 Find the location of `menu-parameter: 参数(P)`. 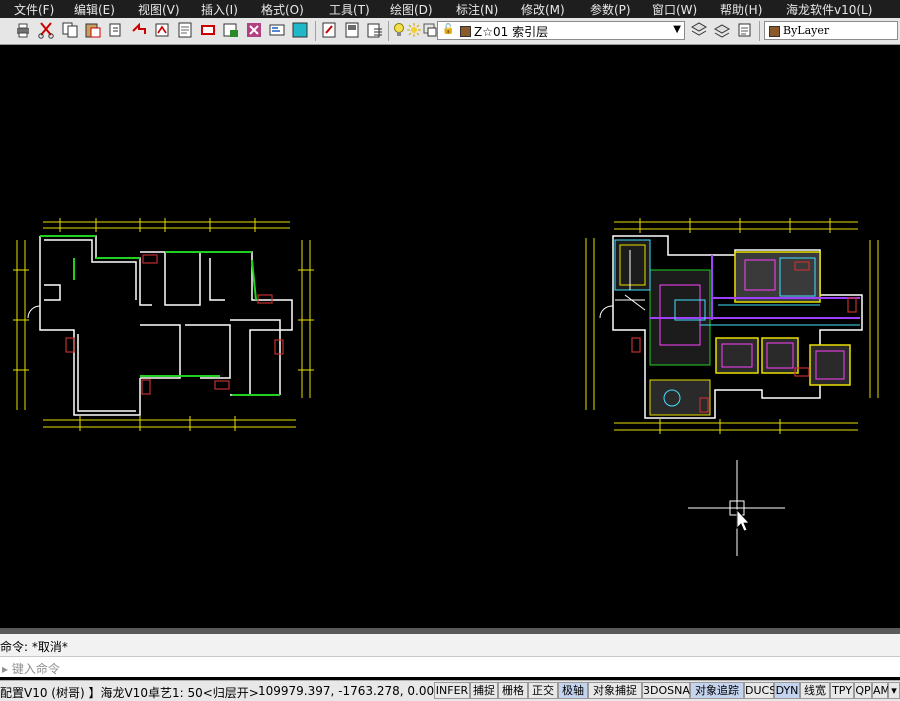

menu-parameter: 参数(P) is located at coordinates (610, 9).